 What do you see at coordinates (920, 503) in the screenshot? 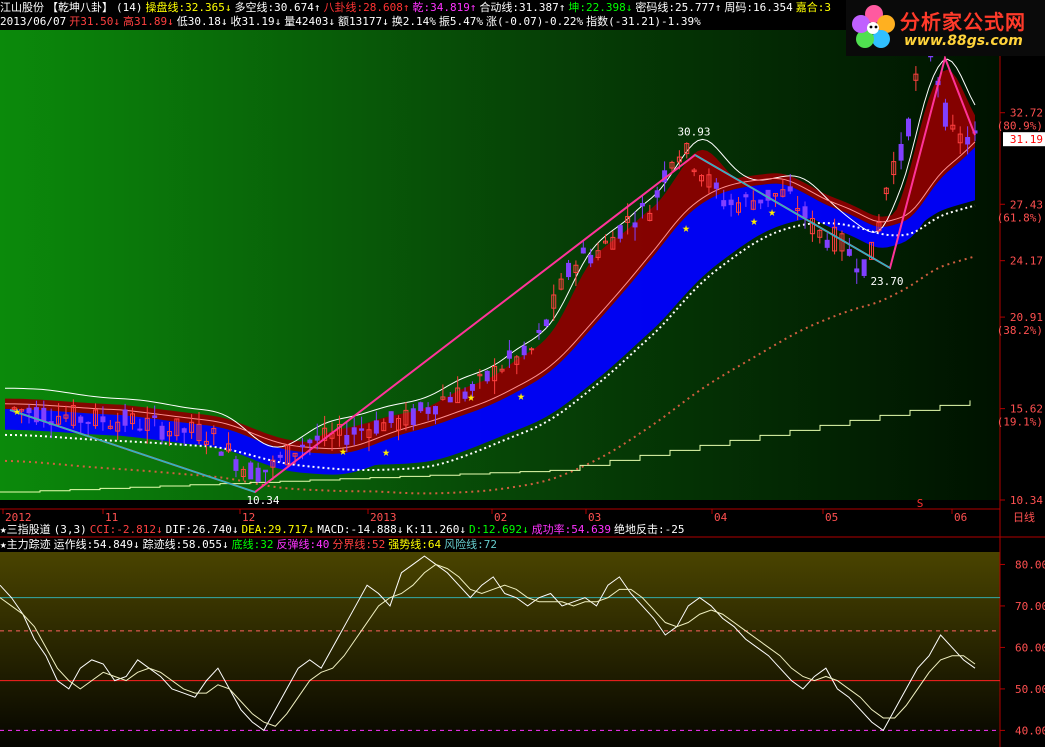
I see `sell-signal-marker: S` at bounding box center [920, 503].